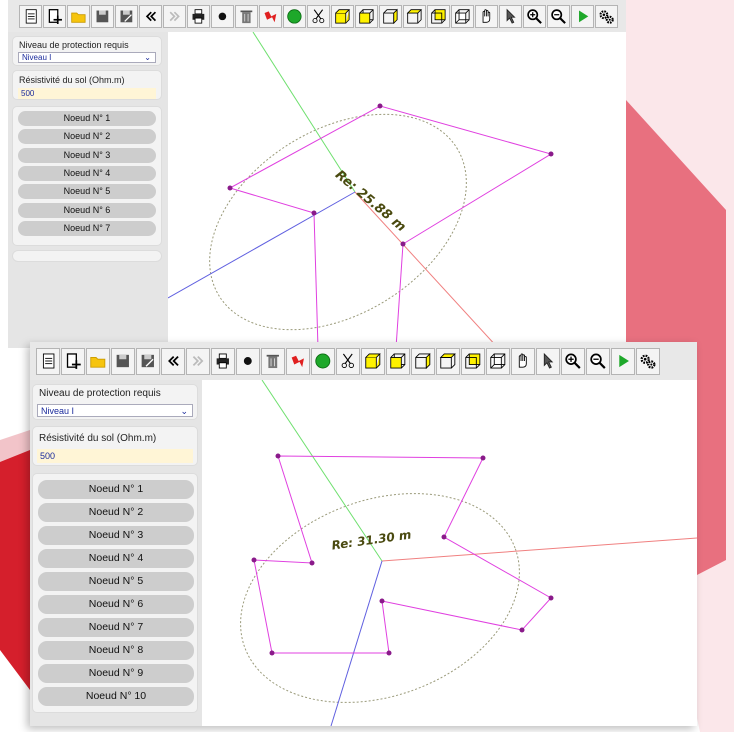 This screenshot has height=732, width=734. Describe the element at coordinates (116, 673) in the screenshot. I see `node-button-9: Noeud N° 9` at that location.